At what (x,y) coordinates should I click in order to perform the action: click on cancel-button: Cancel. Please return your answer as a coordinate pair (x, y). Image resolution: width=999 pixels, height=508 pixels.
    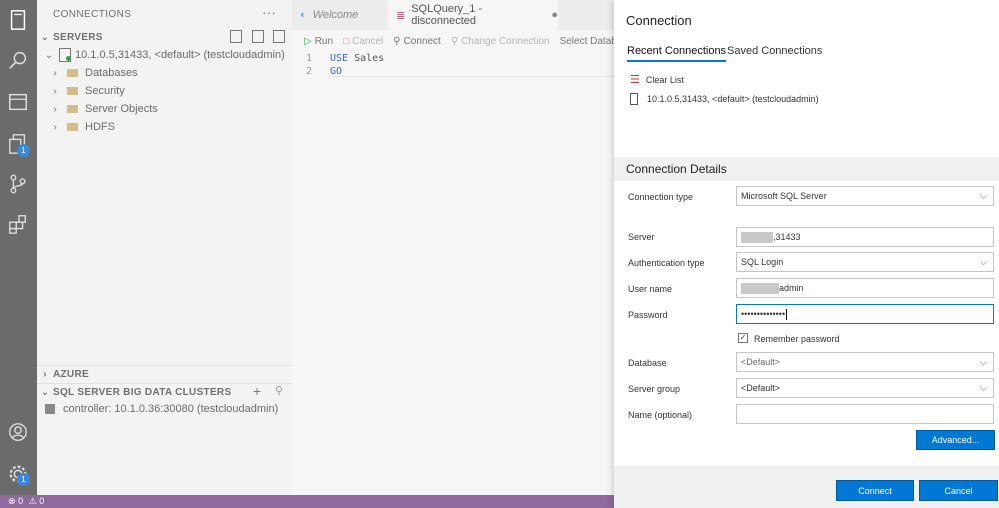
    Looking at the image, I should click on (958, 490).